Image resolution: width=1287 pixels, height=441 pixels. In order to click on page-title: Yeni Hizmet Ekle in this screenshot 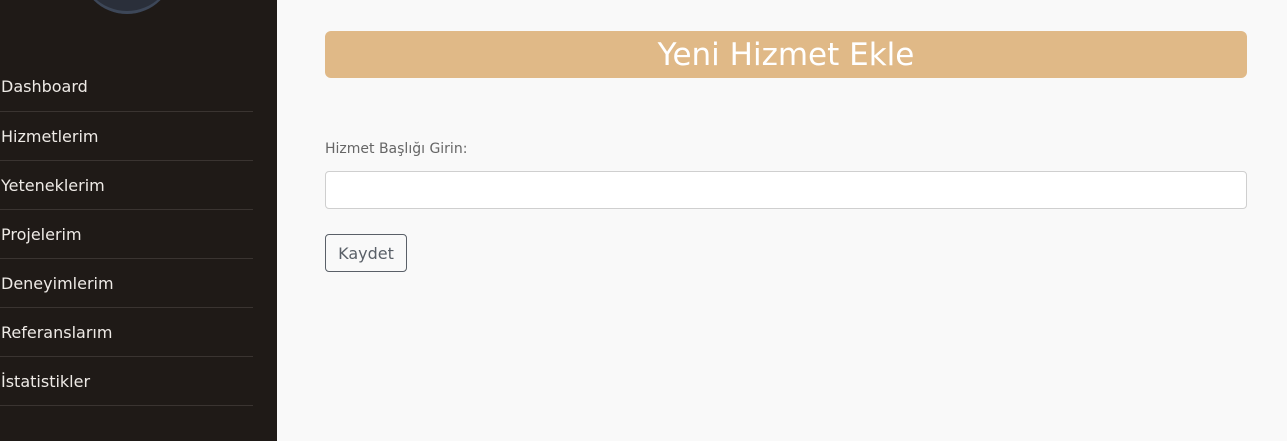, I will do `click(786, 54)`.